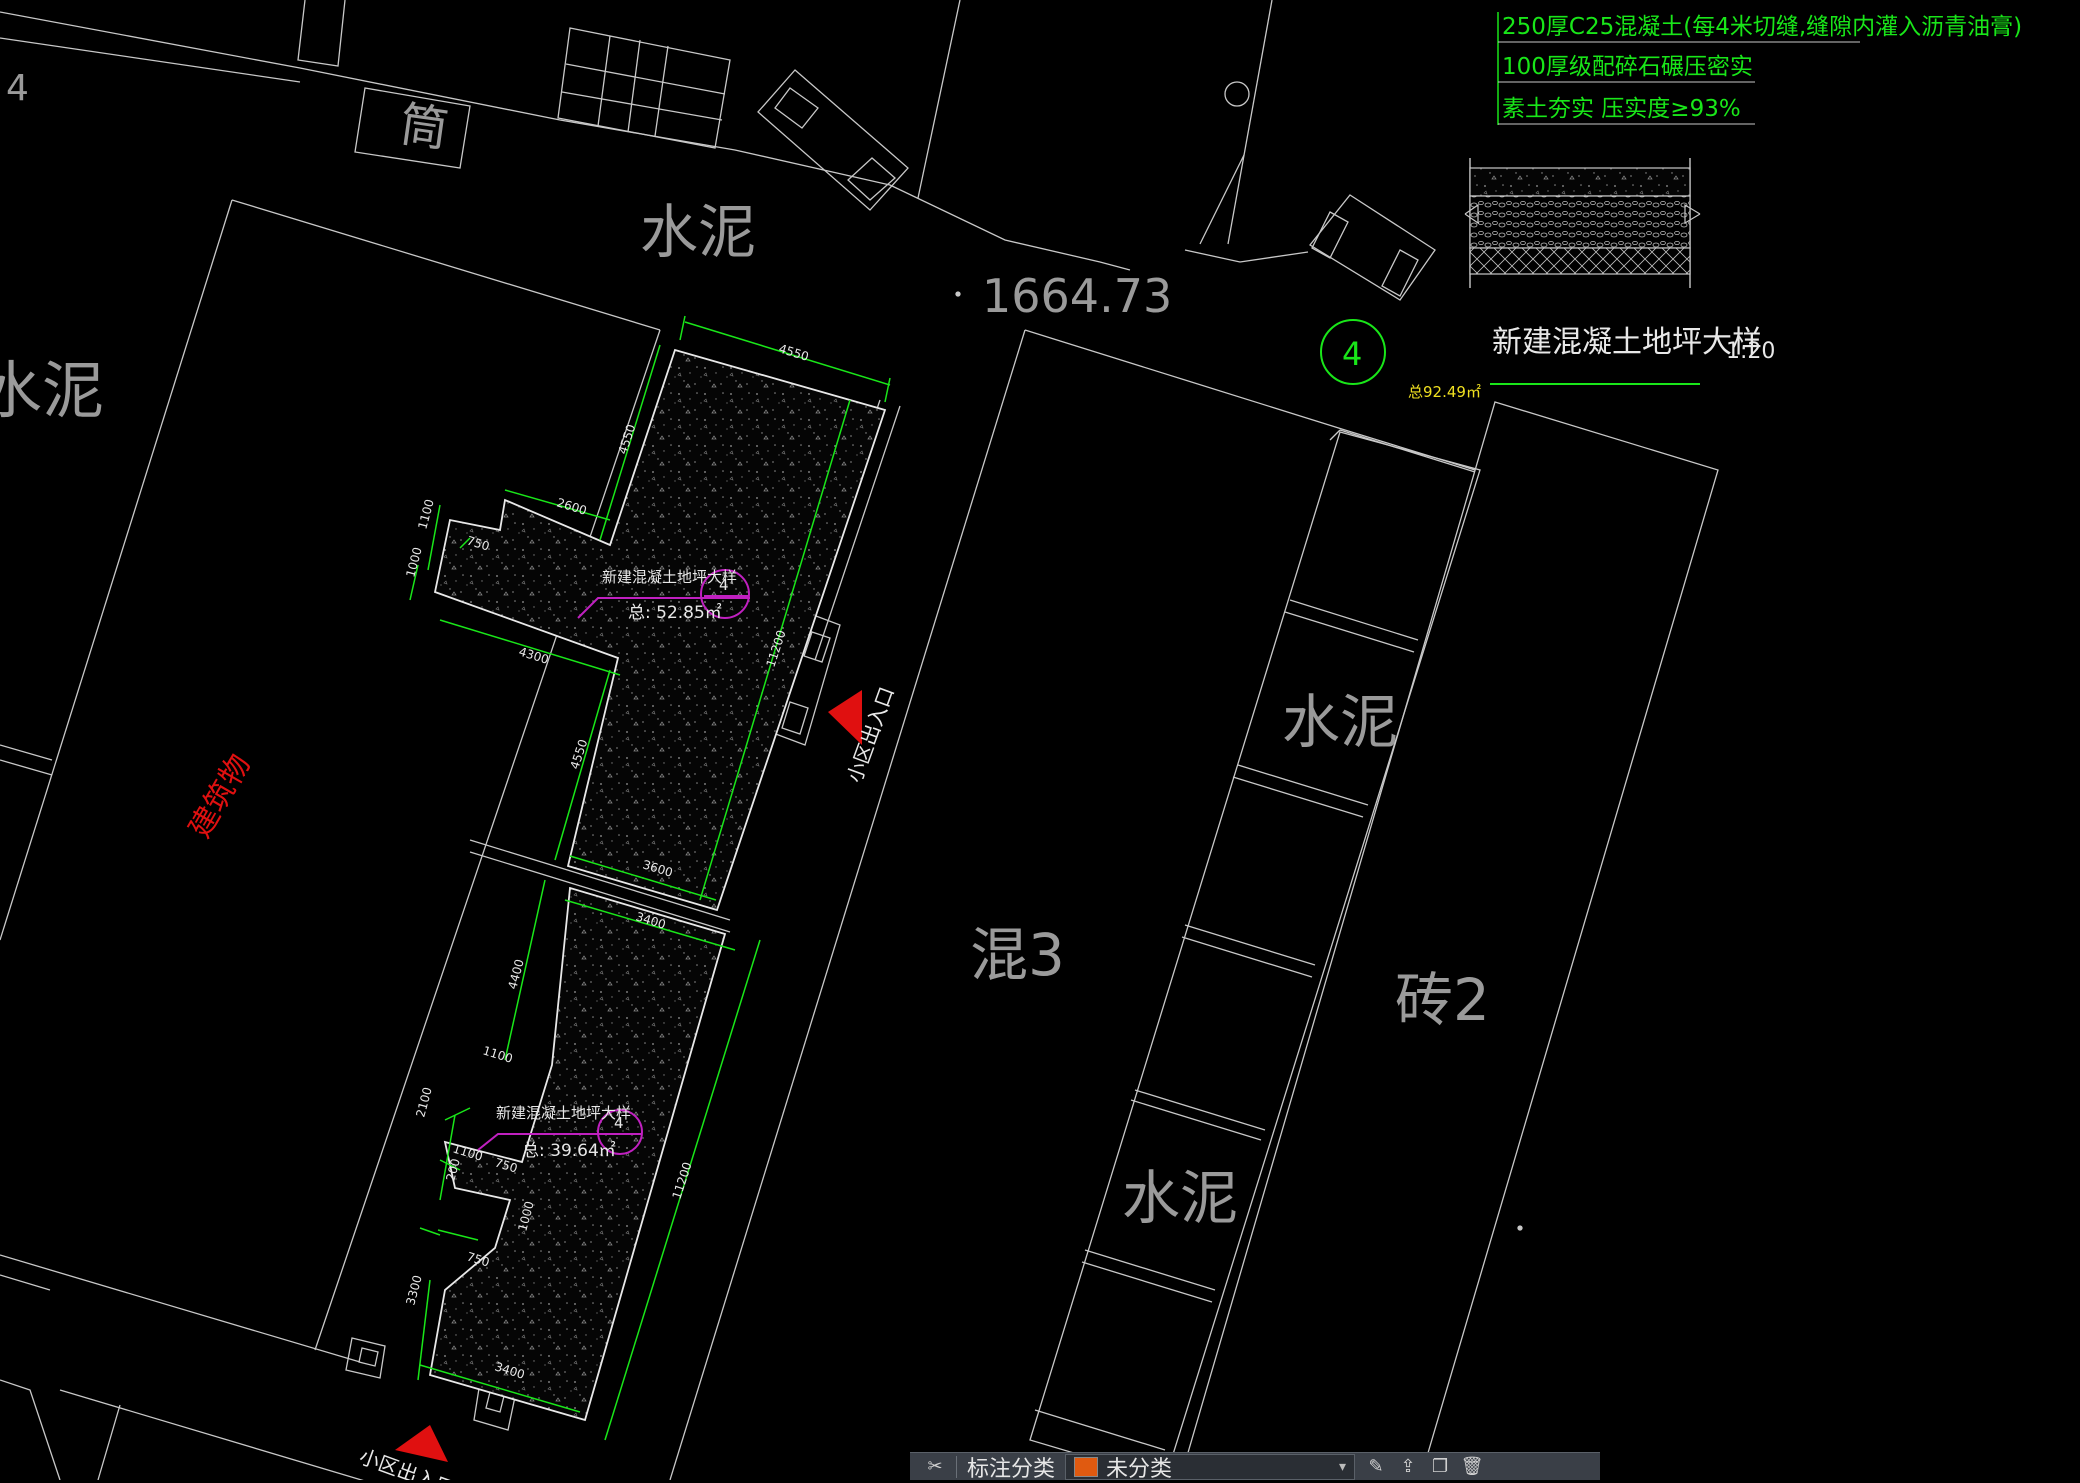  Describe the element at coordinates (1011, 1469) in the screenshot. I see `category-label: 标注分类` at that location.